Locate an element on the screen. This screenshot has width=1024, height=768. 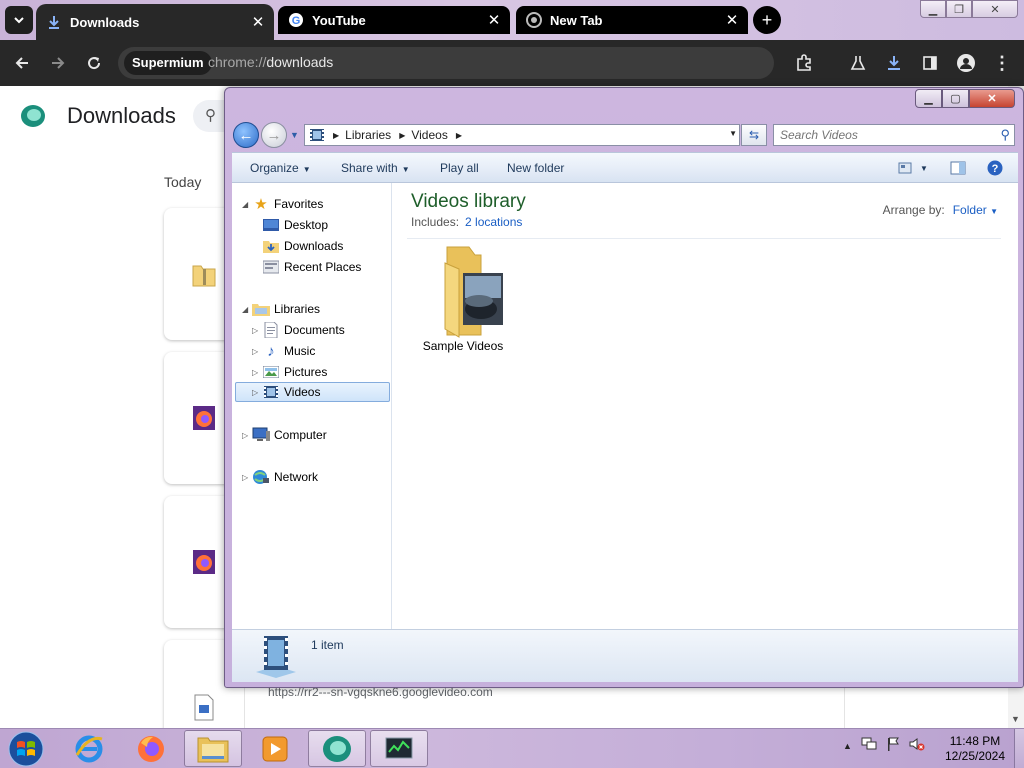
play-all-button: Play all is located at coordinates (459, 168).